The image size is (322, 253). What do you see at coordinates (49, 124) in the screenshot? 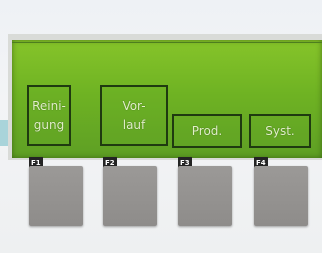
I see `softkey-reinigung-line2: gung` at bounding box center [49, 124].